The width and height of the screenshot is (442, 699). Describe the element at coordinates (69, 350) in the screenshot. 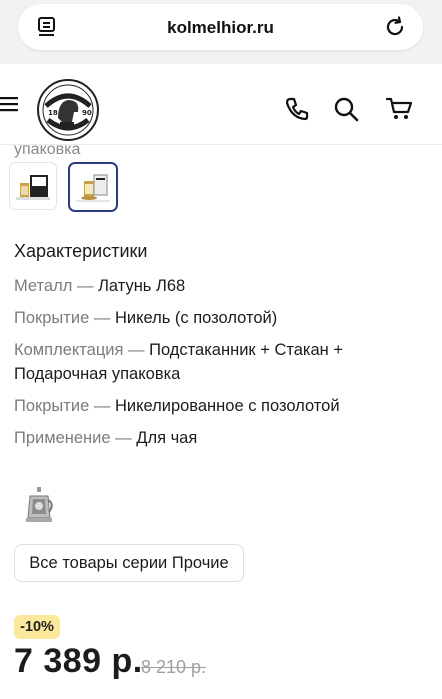

I see `spec-key: Комплектация` at that location.